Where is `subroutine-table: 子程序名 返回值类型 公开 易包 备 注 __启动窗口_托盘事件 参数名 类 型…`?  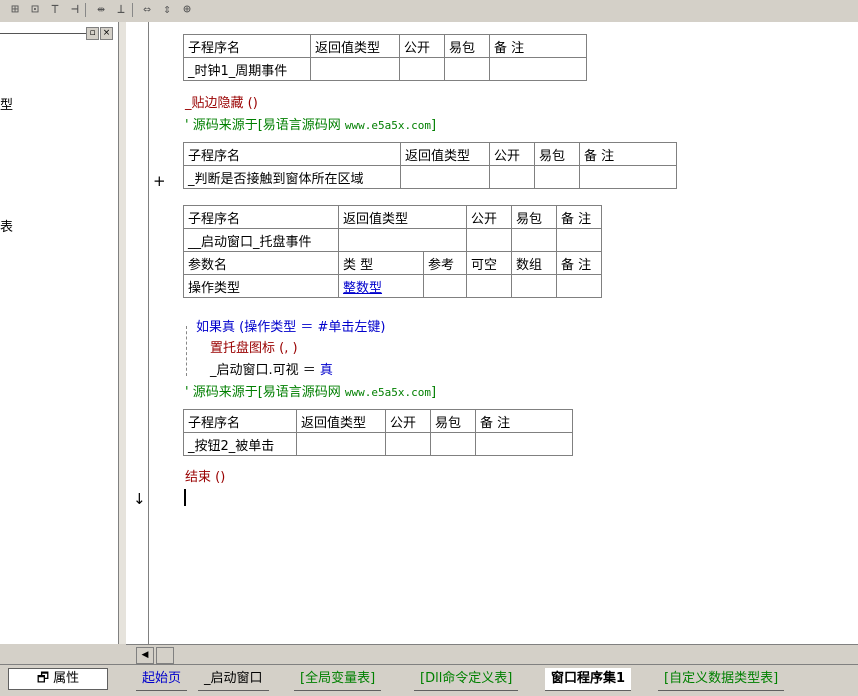 subroutine-table: 子程序名 返回值类型 公开 易包 备 注 __启动窗口_托盘事件 参数名 类 型… is located at coordinates (392, 251).